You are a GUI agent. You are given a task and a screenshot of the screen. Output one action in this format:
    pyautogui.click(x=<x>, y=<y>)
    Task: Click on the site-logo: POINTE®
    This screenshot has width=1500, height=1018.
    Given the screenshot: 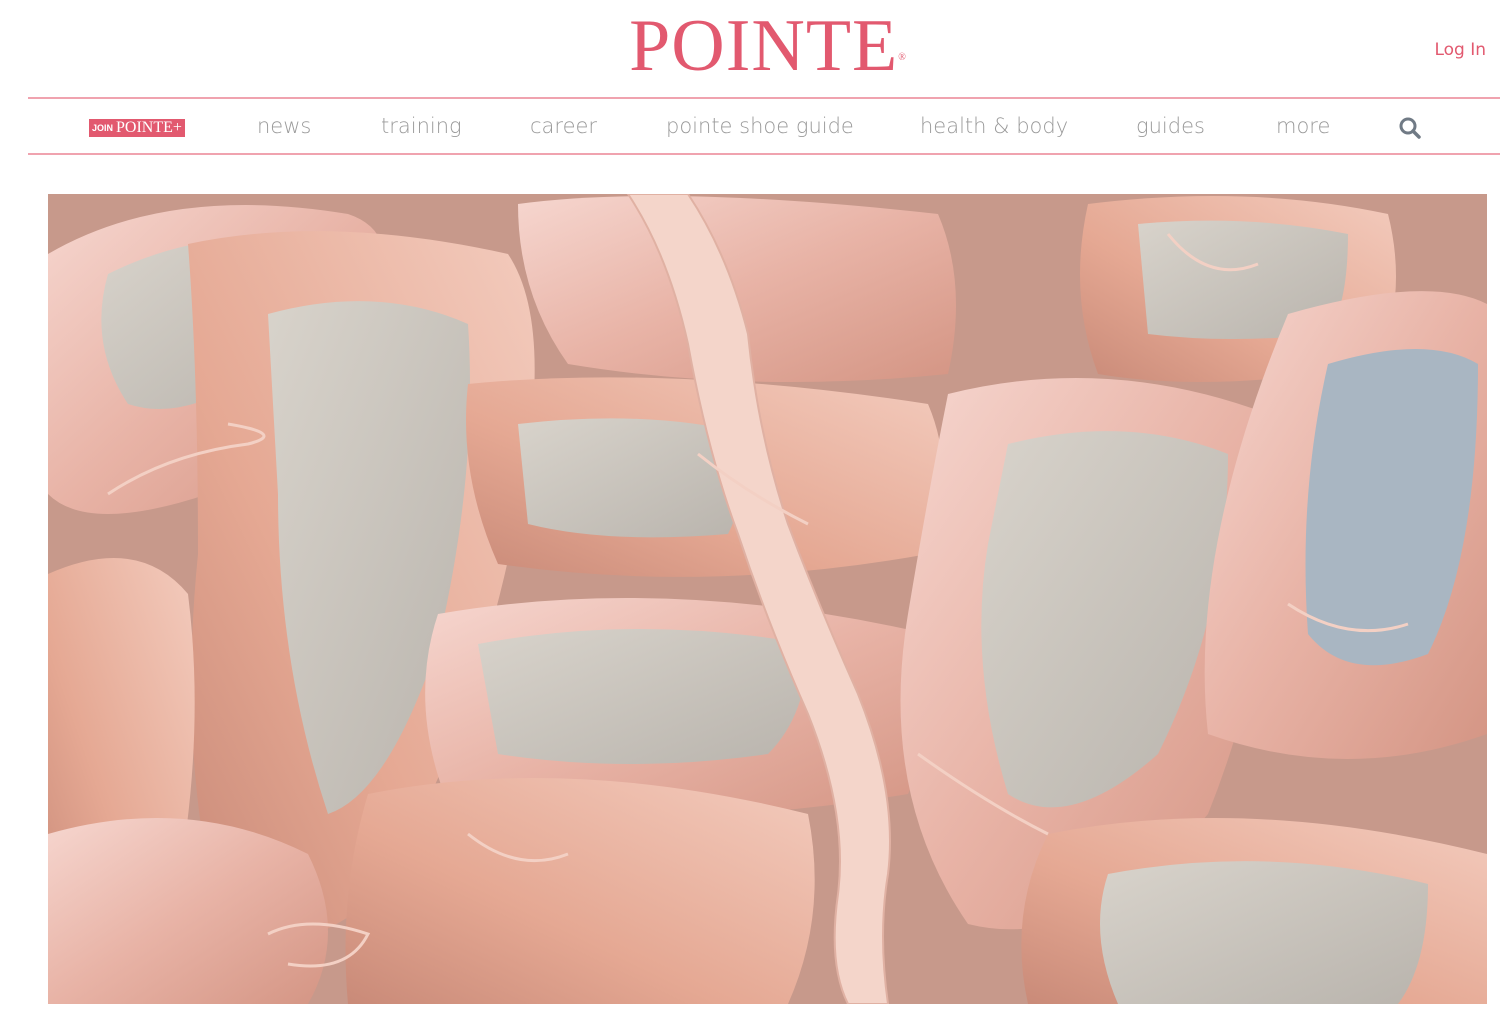 What is the action you would take?
    pyautogui.click(x=759, y=46)
    